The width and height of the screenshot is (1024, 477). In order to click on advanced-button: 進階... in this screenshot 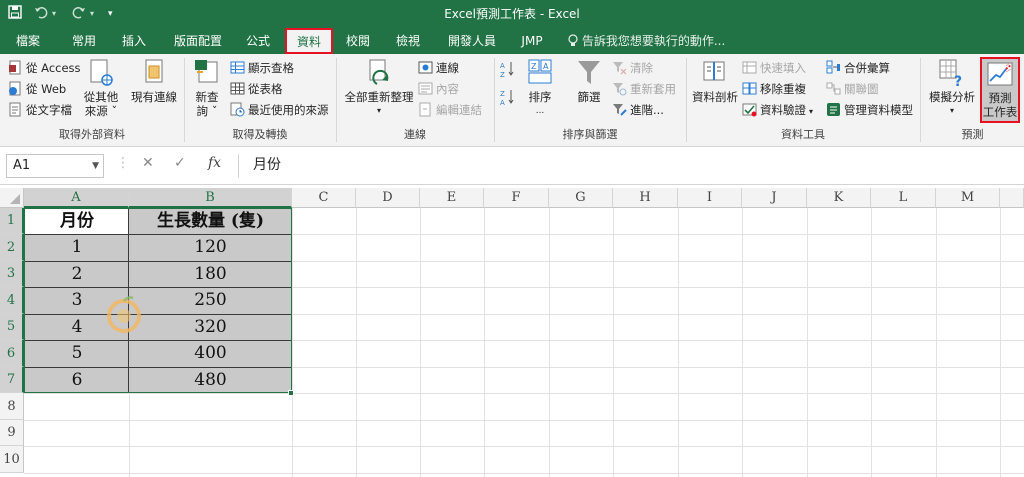, I will do `click(638, 110)`.